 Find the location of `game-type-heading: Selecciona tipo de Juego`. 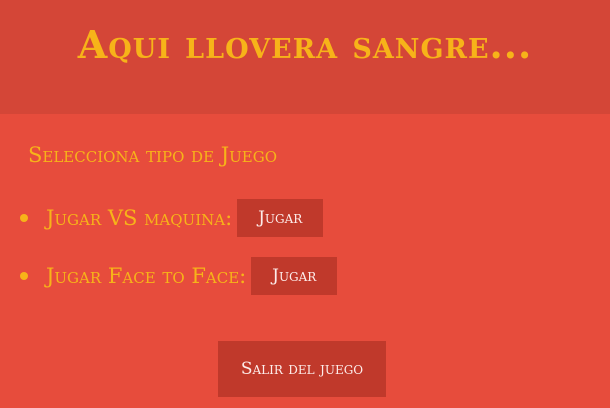

game-type-heading: Selecciona tipo de Juego is located at coordinates (152, 155).